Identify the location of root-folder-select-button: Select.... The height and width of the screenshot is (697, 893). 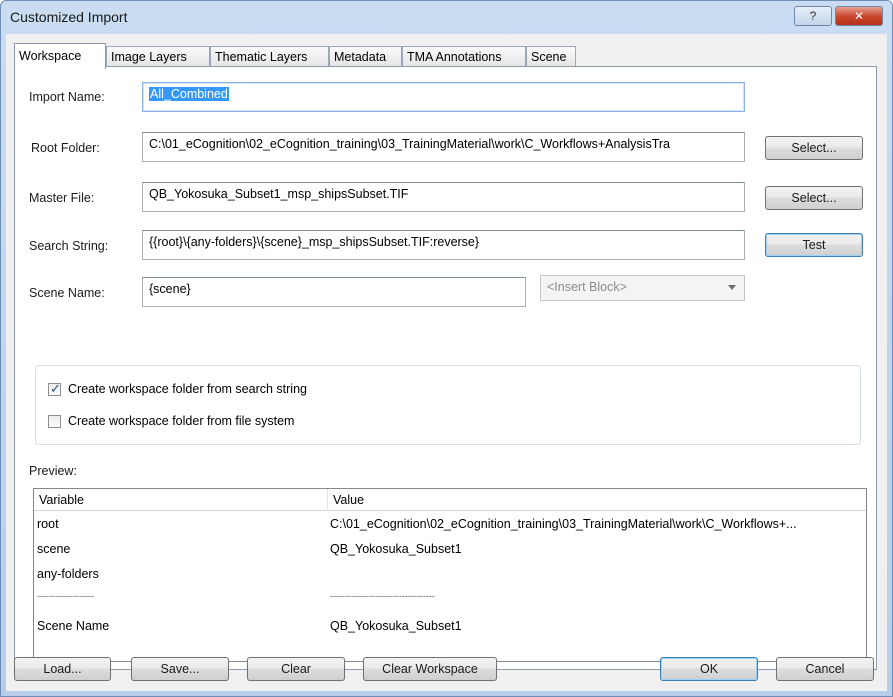
(814, 148).